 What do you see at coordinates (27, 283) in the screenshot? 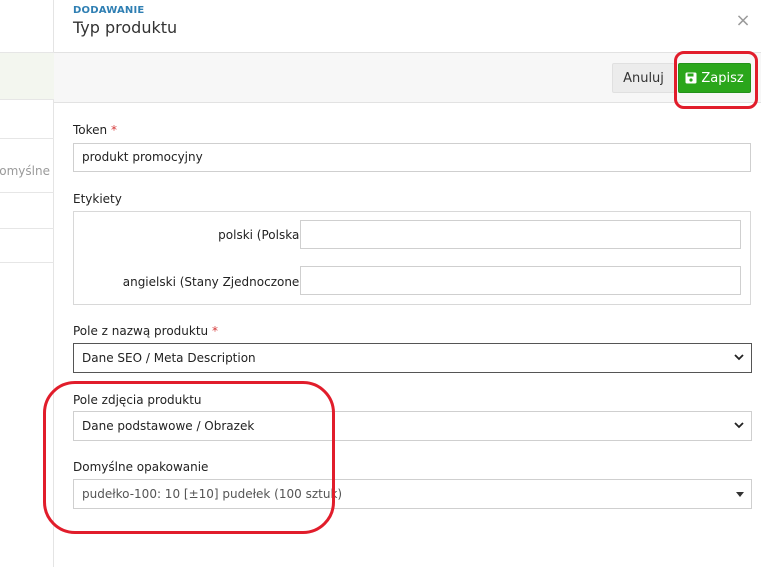
I see `background-page: Domyślne opakowanie` at bounding box center [27, 283].